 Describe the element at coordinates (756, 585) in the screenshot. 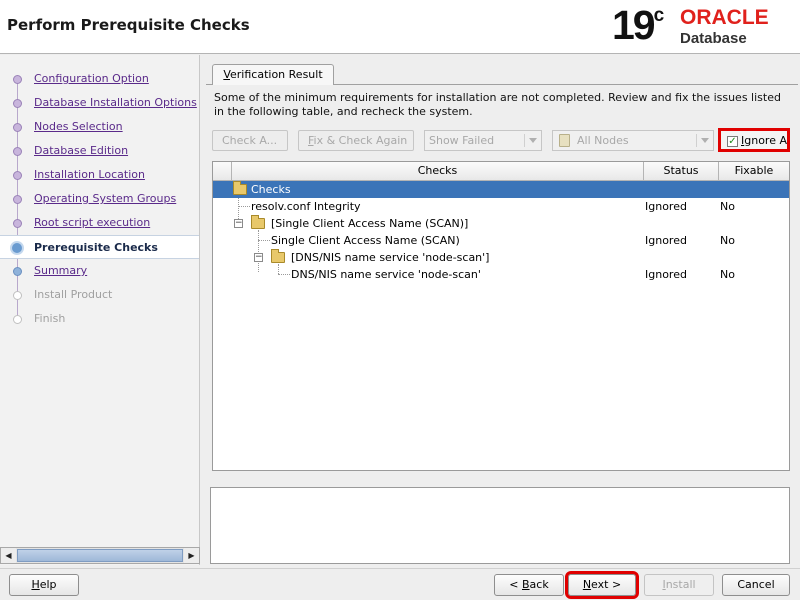

I see `cancel-button: Cancel` at that location.